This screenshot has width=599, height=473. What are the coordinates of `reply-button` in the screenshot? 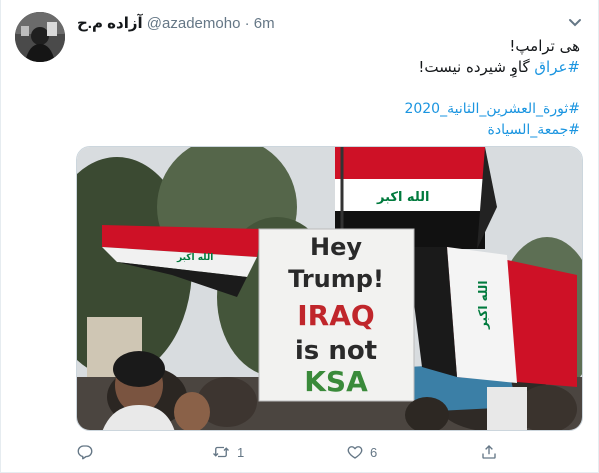 It's located at (88, 452).